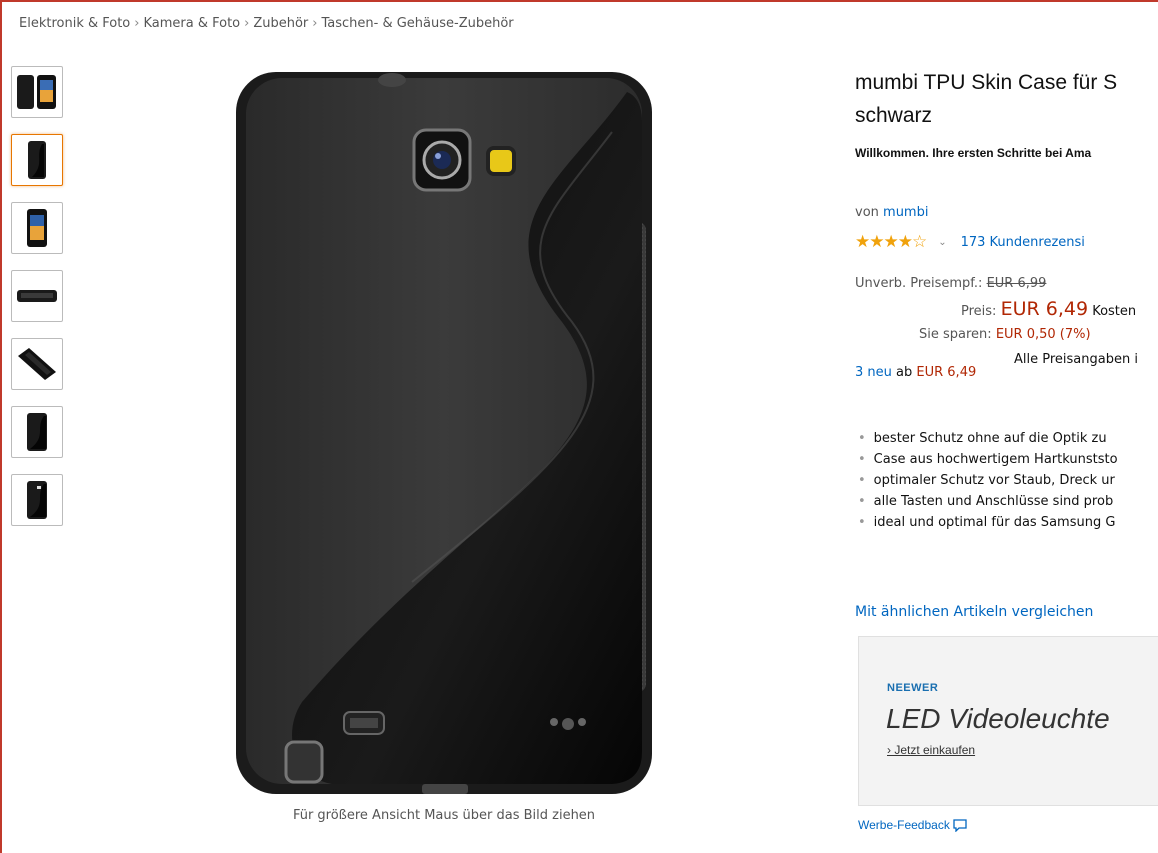 The height and width of the screenshot is (853, 1158). I want to click on offers-row: 3 neu ab EUR 6,49, so click(915, 372).